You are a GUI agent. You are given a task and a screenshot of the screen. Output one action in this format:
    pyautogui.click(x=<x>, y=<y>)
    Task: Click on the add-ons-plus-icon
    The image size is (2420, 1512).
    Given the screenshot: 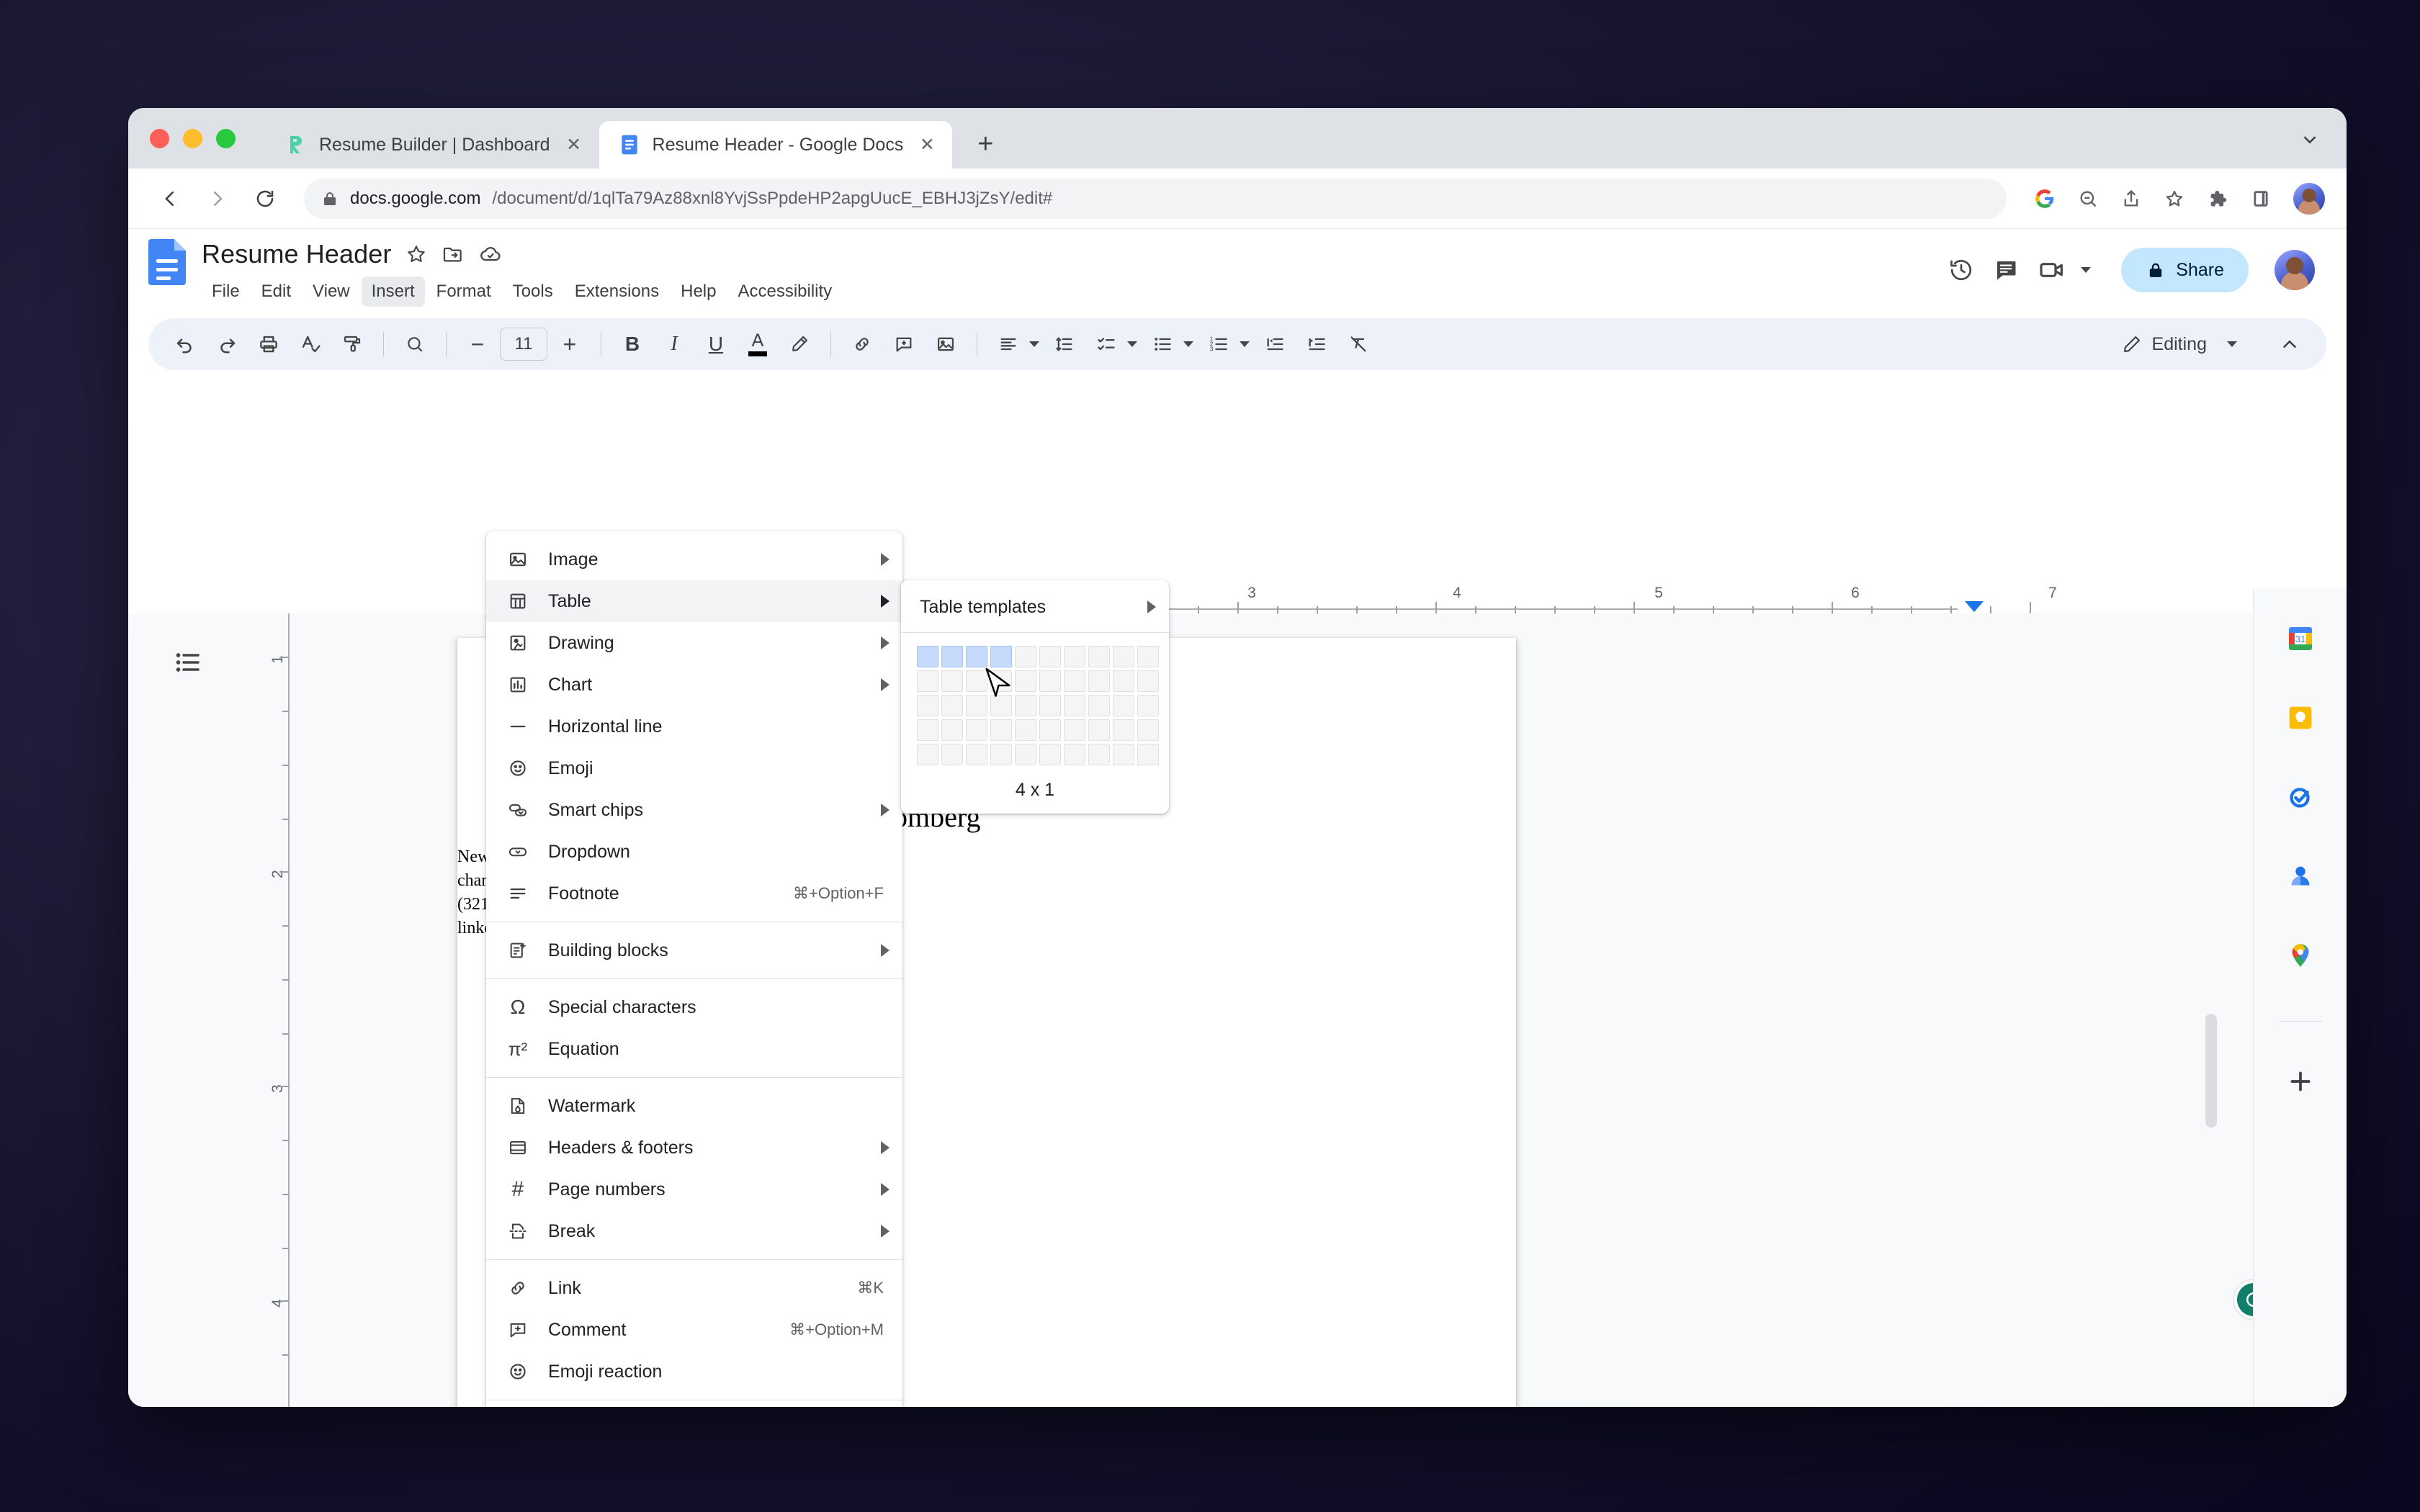 What is the action you would take?
    pyautogui.click(x=2300, y=1081)
    